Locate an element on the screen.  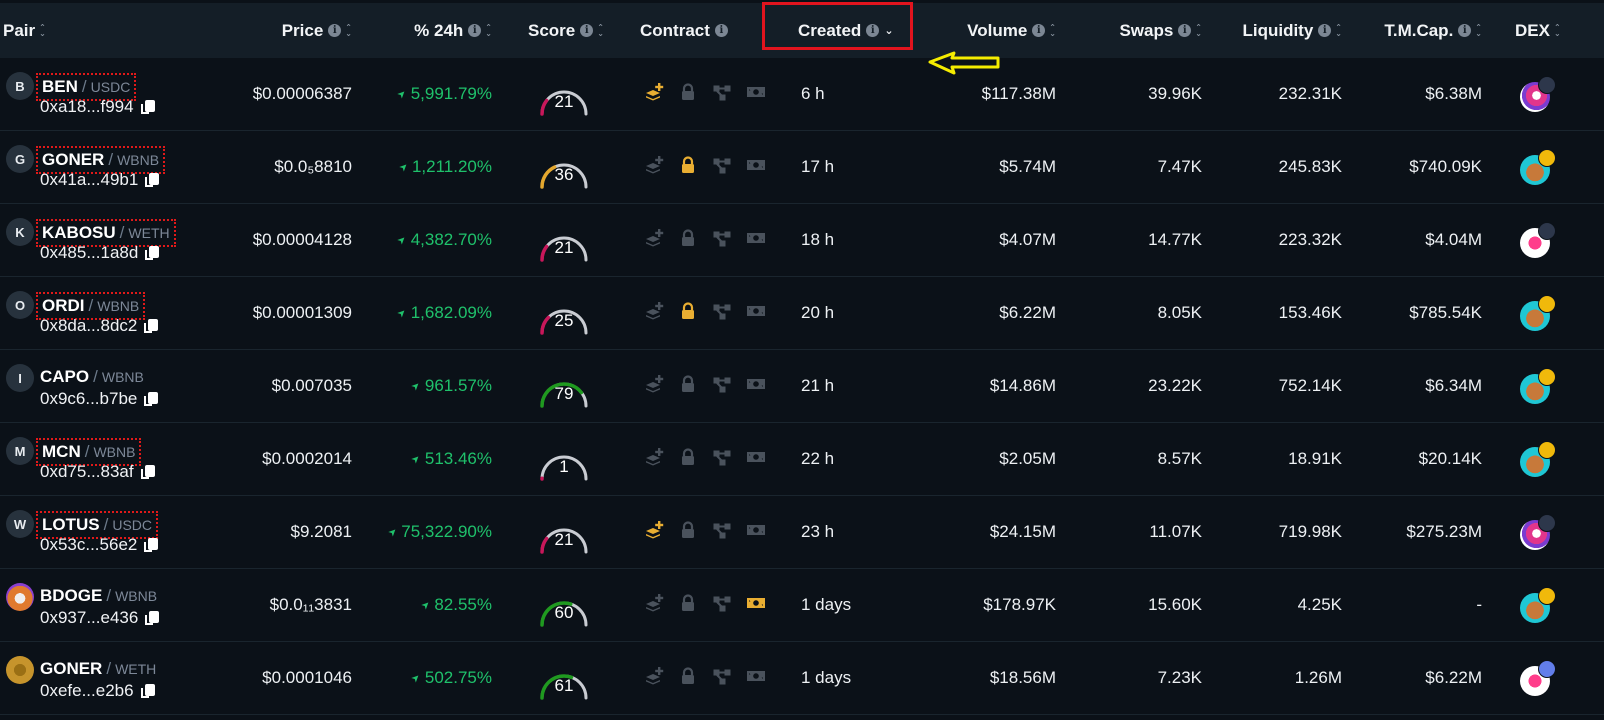
pair-name: CAPO / WBNB is located at coordinates (92, 377).